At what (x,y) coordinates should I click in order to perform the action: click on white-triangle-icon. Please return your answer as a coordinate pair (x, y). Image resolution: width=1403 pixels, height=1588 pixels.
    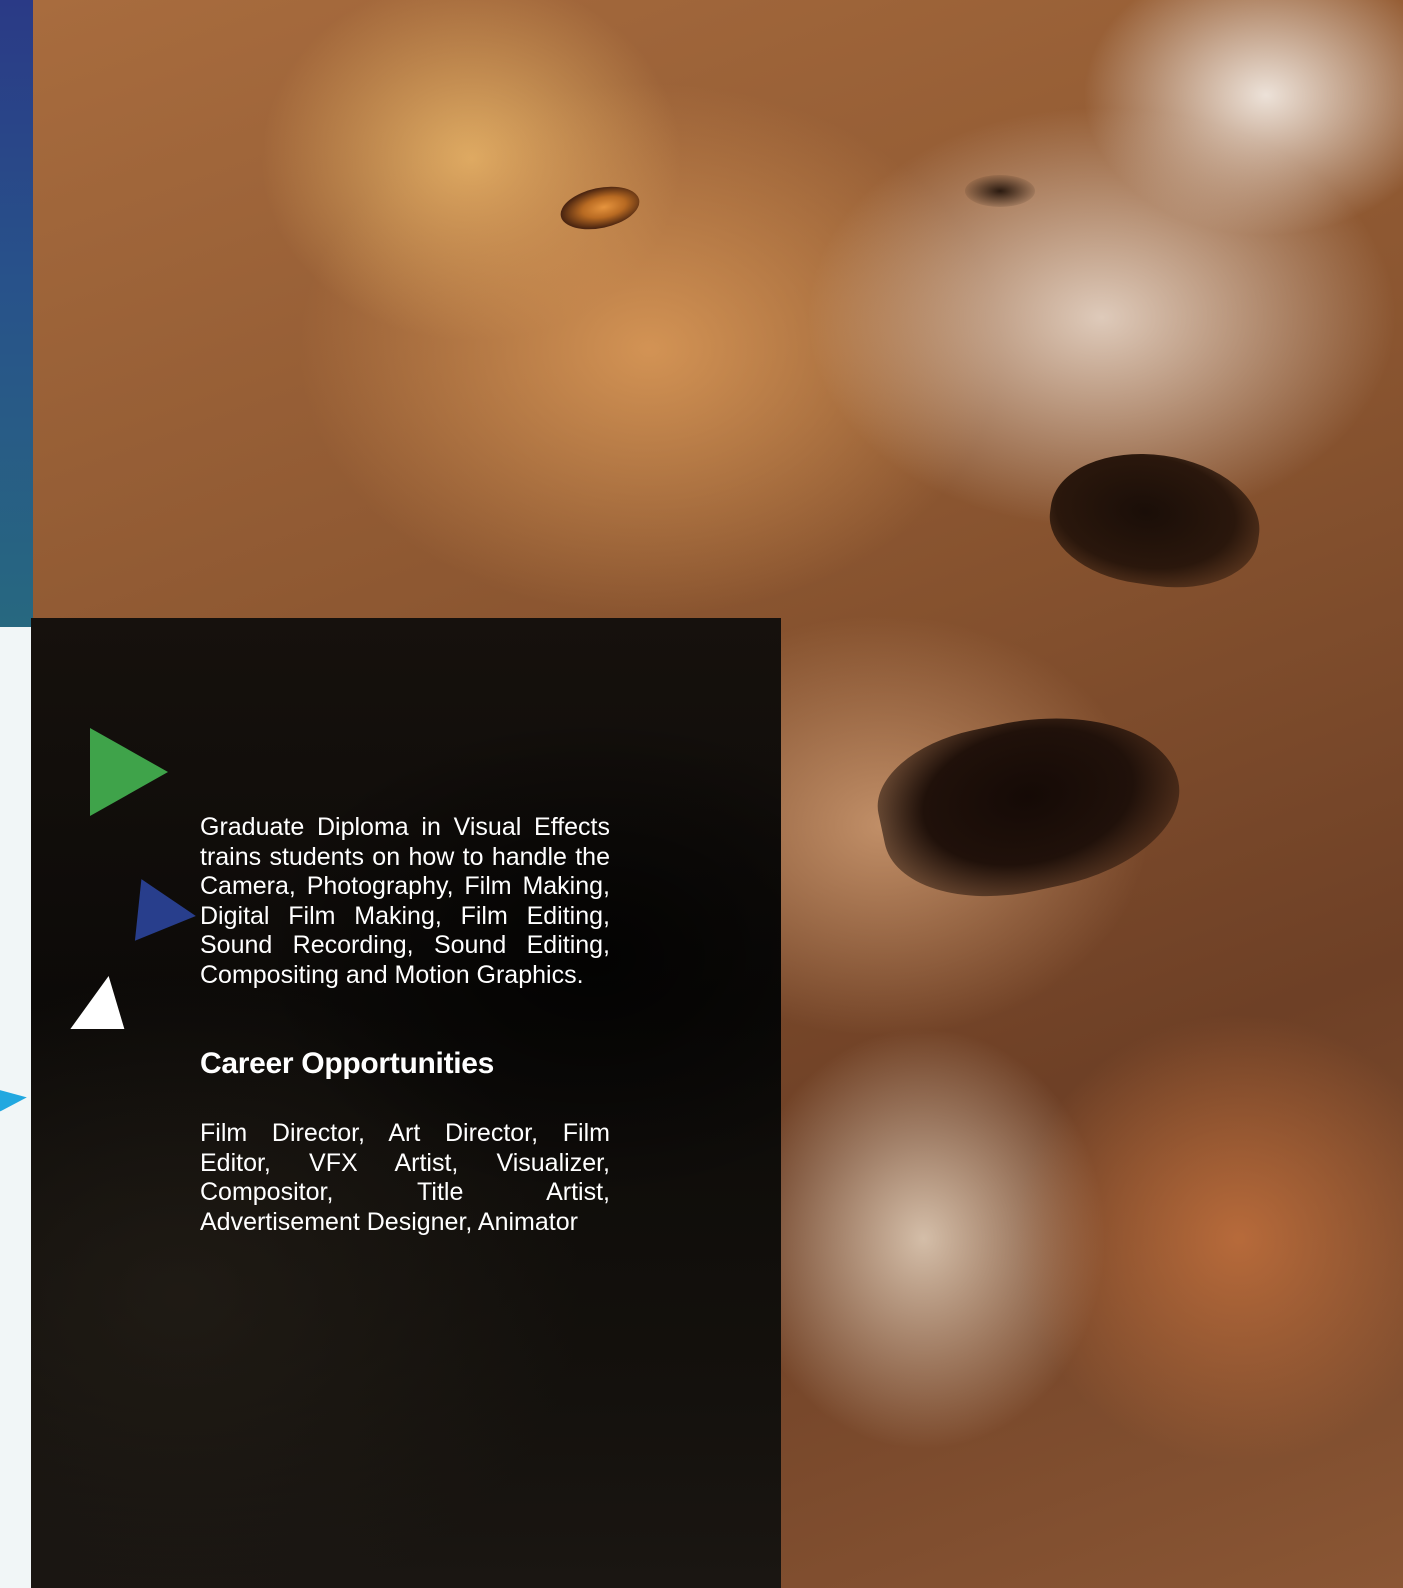
    Looking at the image, I should click on (103, 1002).